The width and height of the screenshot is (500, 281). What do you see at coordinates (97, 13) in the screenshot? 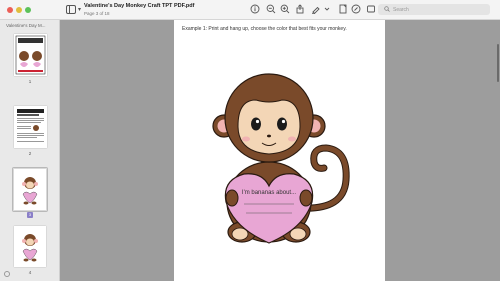
I see `page-indicator: Page 3 of 18` at bounding box center [97, 13].